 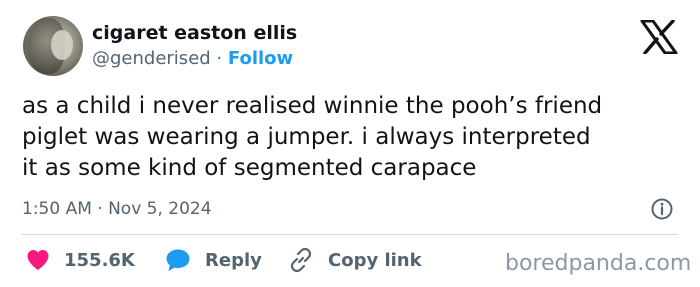 I want to click on copy-link-label: Copy link, so click(x=375, y=260).